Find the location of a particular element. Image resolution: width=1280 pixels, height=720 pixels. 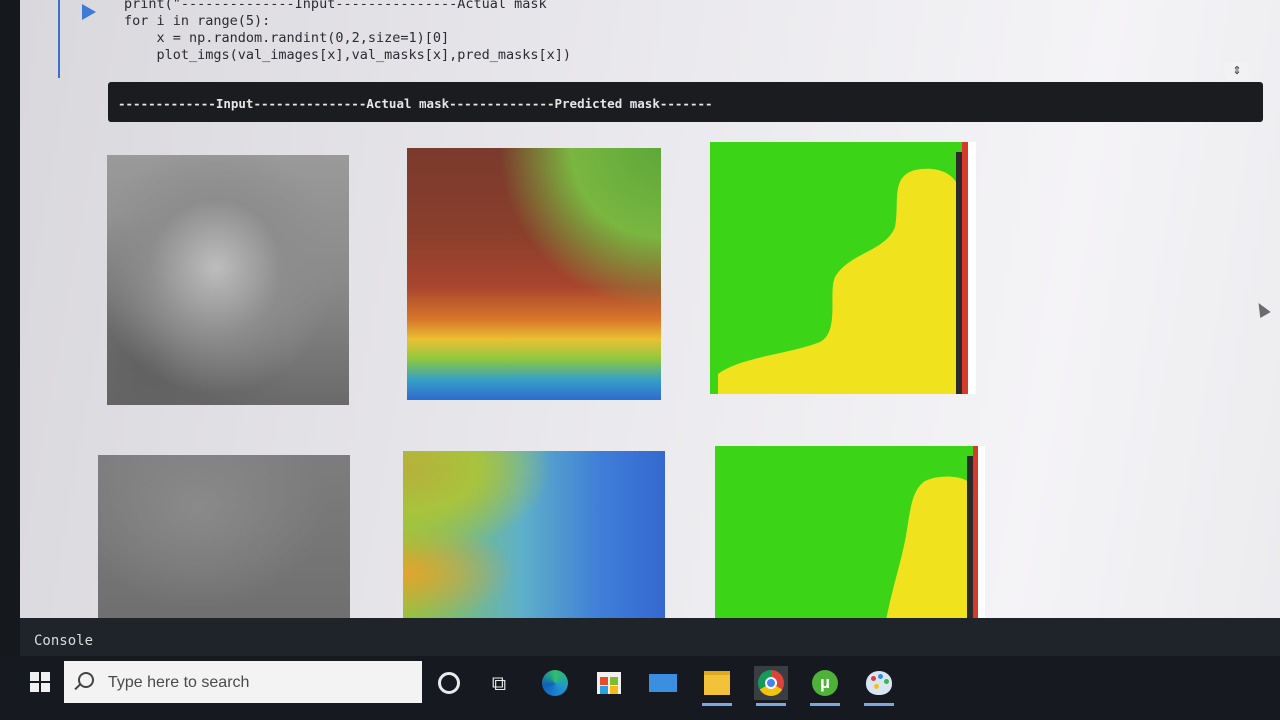

taskbar-search-box is located at coordinates (243, 682).